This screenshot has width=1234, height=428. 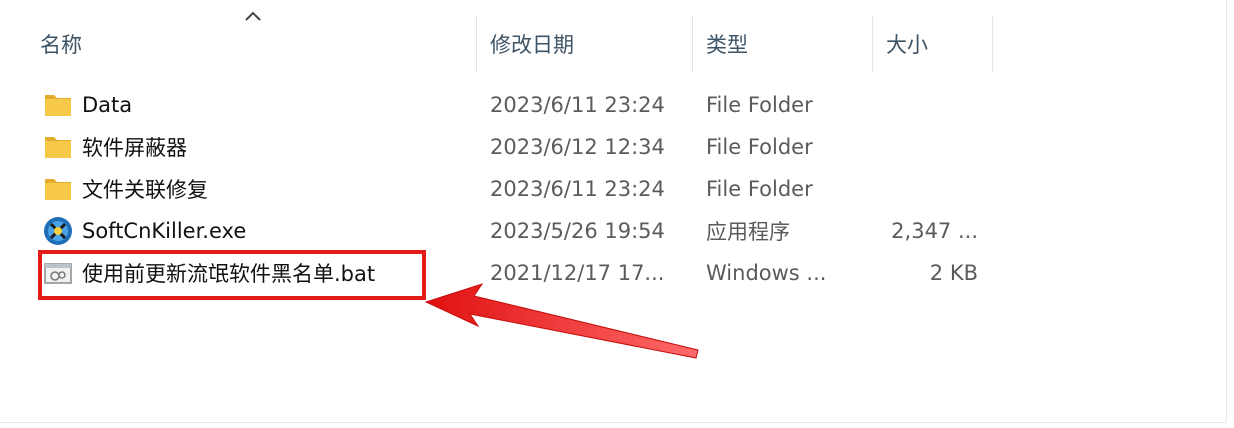 What do you see at coordinates (590, 44) in the screenshot?
I see `column-header-date: 修改日期` at bounding box center [590, 44].